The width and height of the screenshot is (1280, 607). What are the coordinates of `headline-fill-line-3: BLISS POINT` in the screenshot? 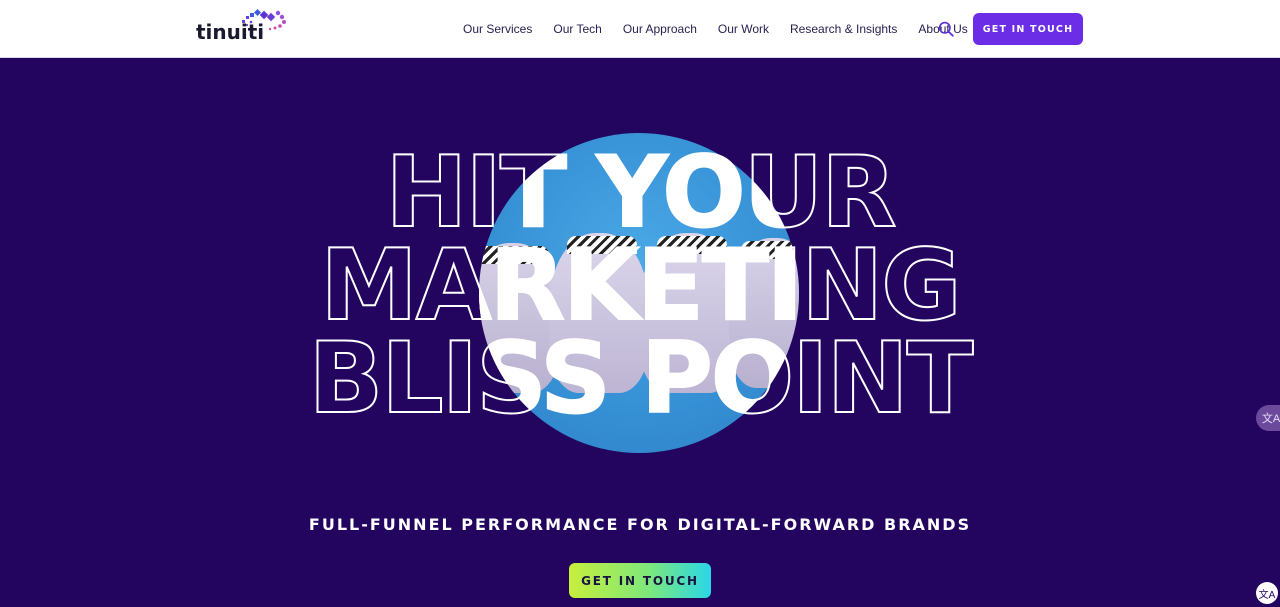 It's located at (639, 379).